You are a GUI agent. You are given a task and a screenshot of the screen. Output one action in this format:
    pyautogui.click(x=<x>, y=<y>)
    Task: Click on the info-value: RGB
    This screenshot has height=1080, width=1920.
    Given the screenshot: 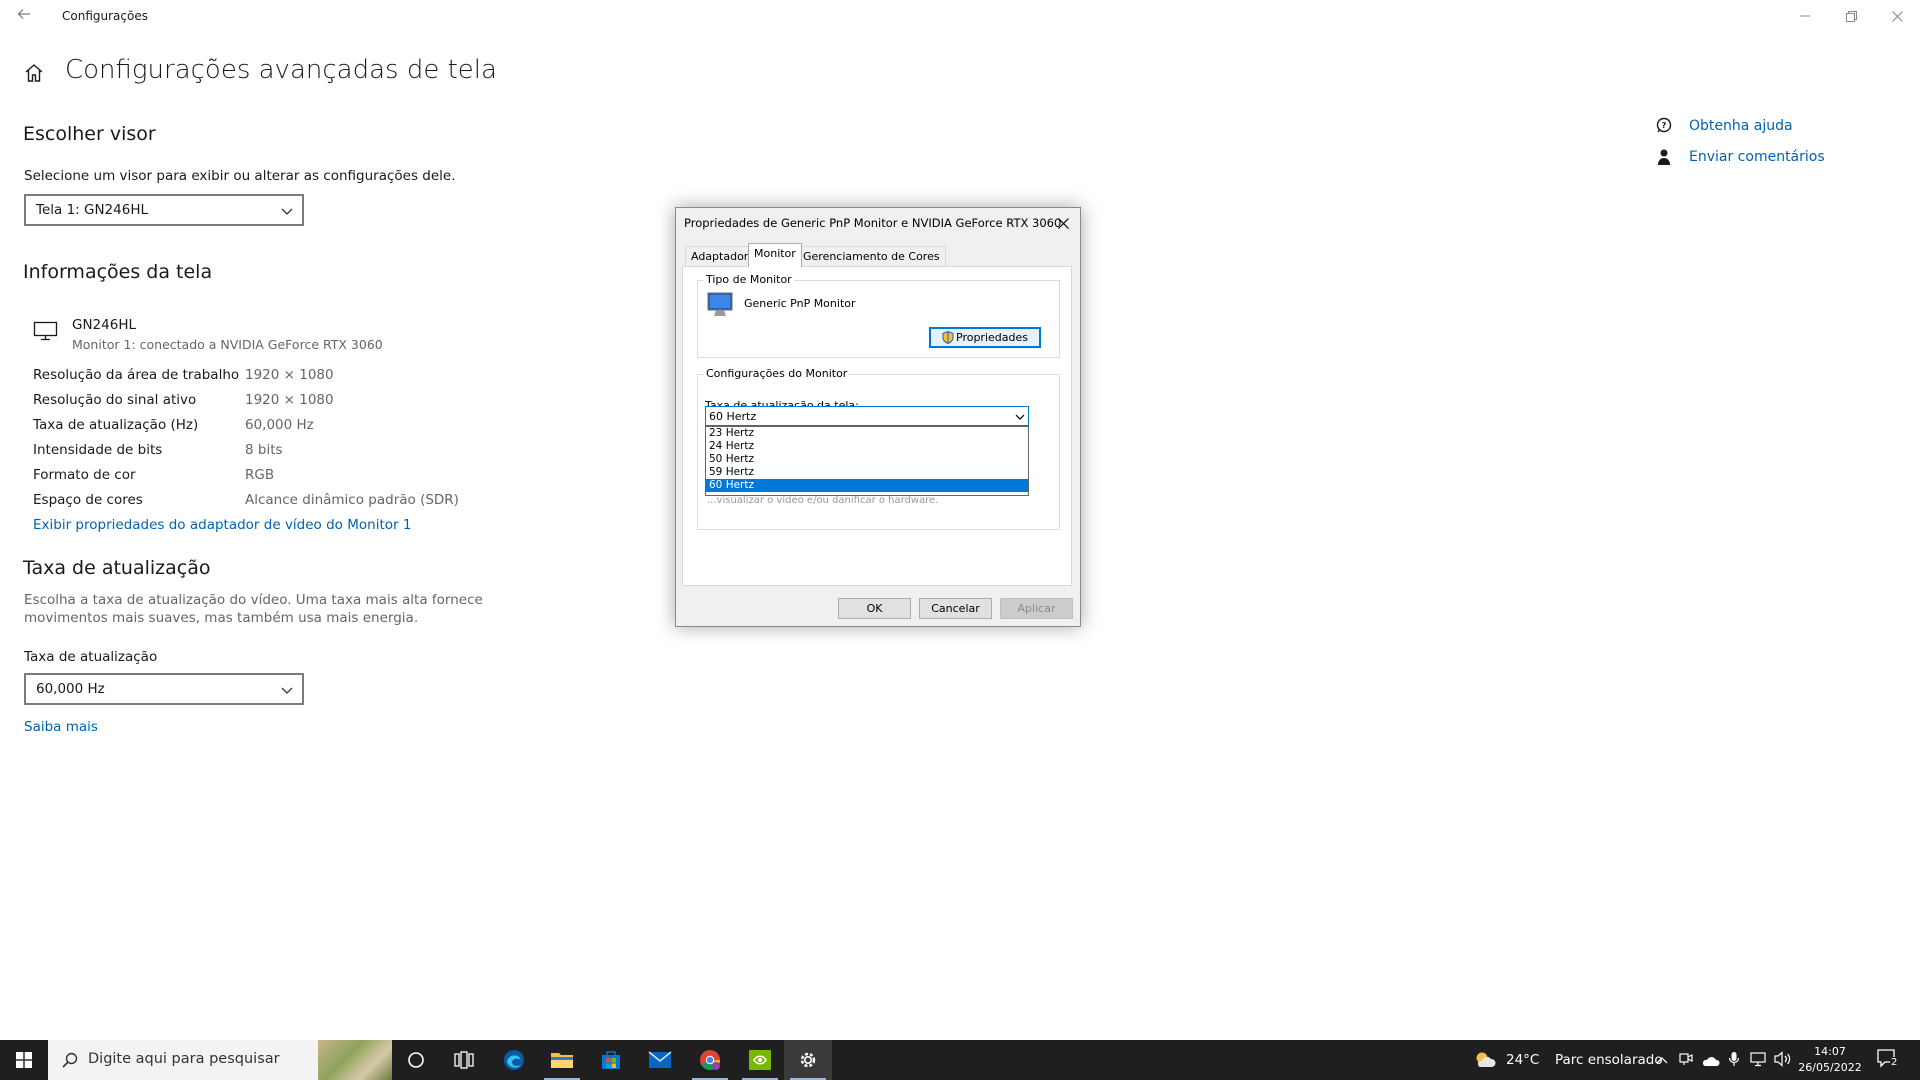 What is the action you would take?
    pyautogui.click(x=260, y=475)
    